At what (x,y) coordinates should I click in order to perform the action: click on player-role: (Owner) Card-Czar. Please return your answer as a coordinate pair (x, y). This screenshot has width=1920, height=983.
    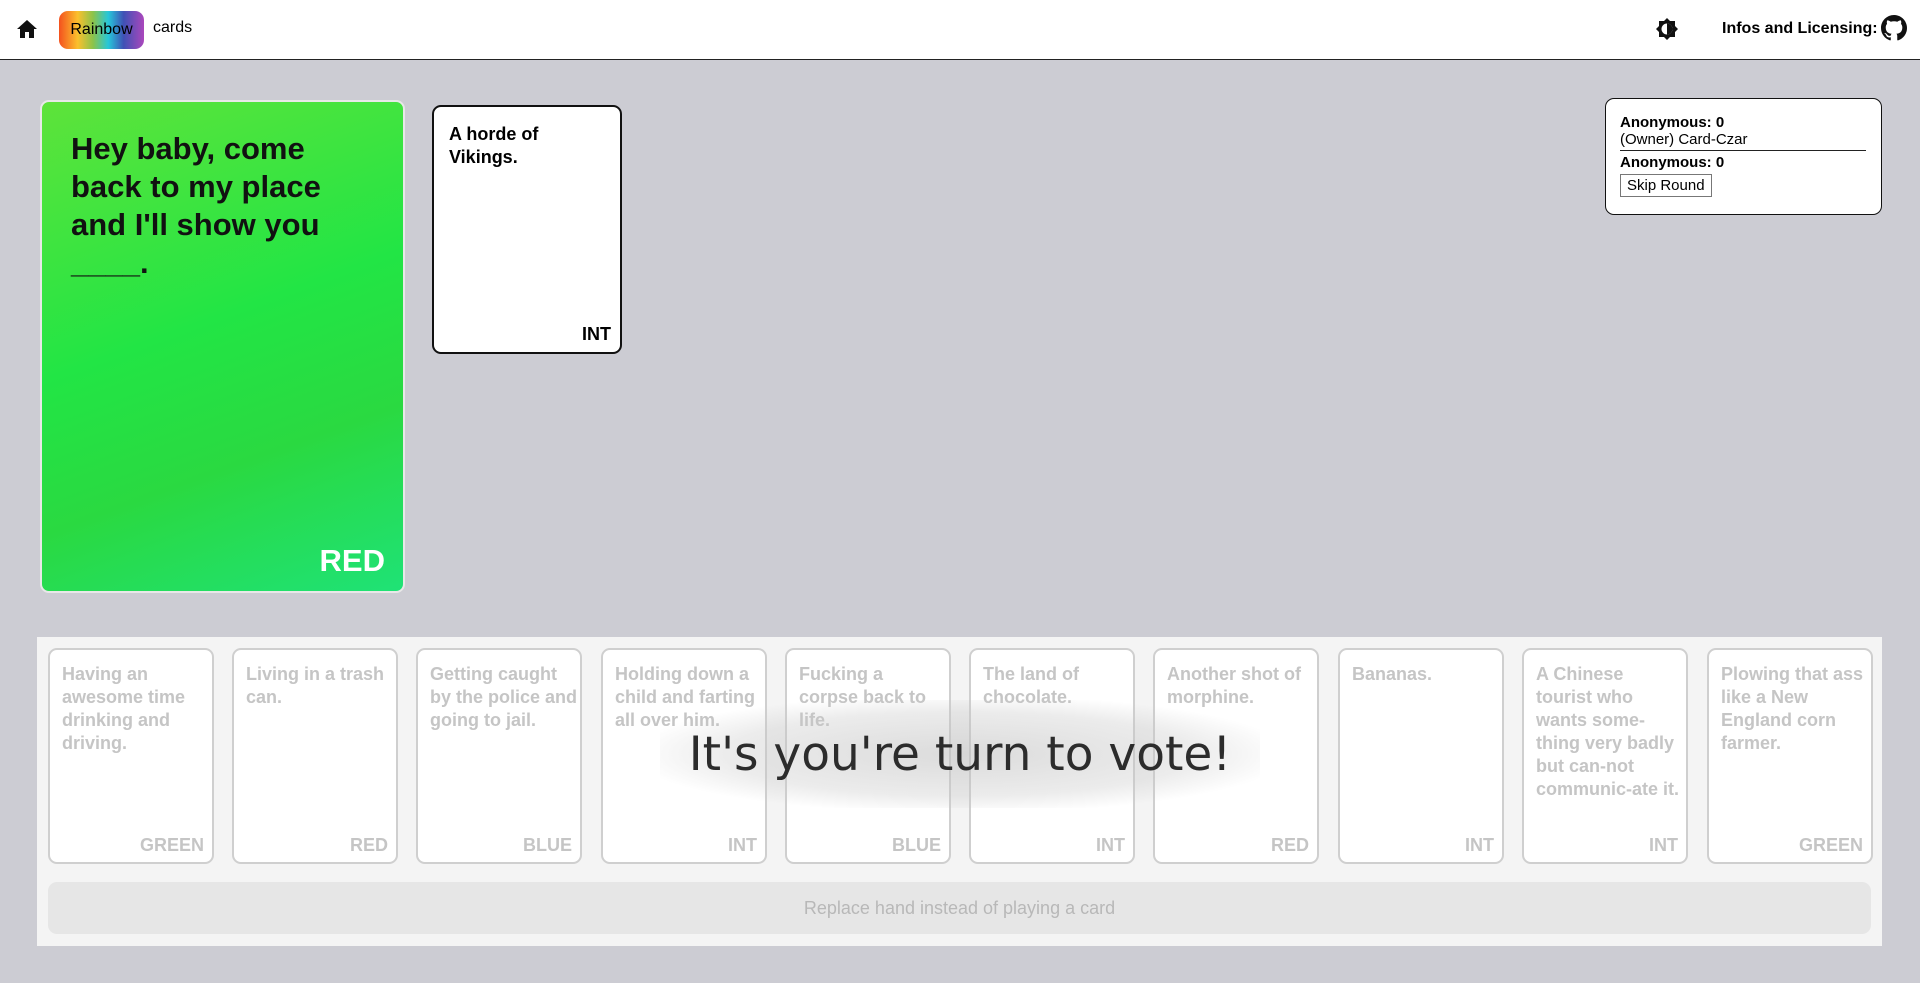
    Looking at the image, I should click on (1743, 141).